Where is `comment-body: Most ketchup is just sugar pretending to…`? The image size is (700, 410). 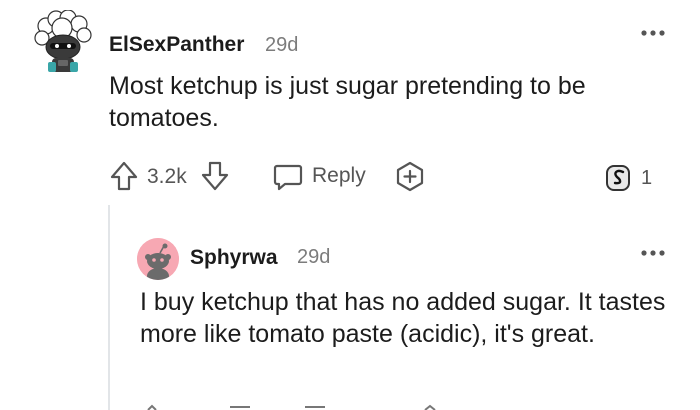
comment-body: Most ketchup is just sugar pretending to… is located at coordinates (347, 102).